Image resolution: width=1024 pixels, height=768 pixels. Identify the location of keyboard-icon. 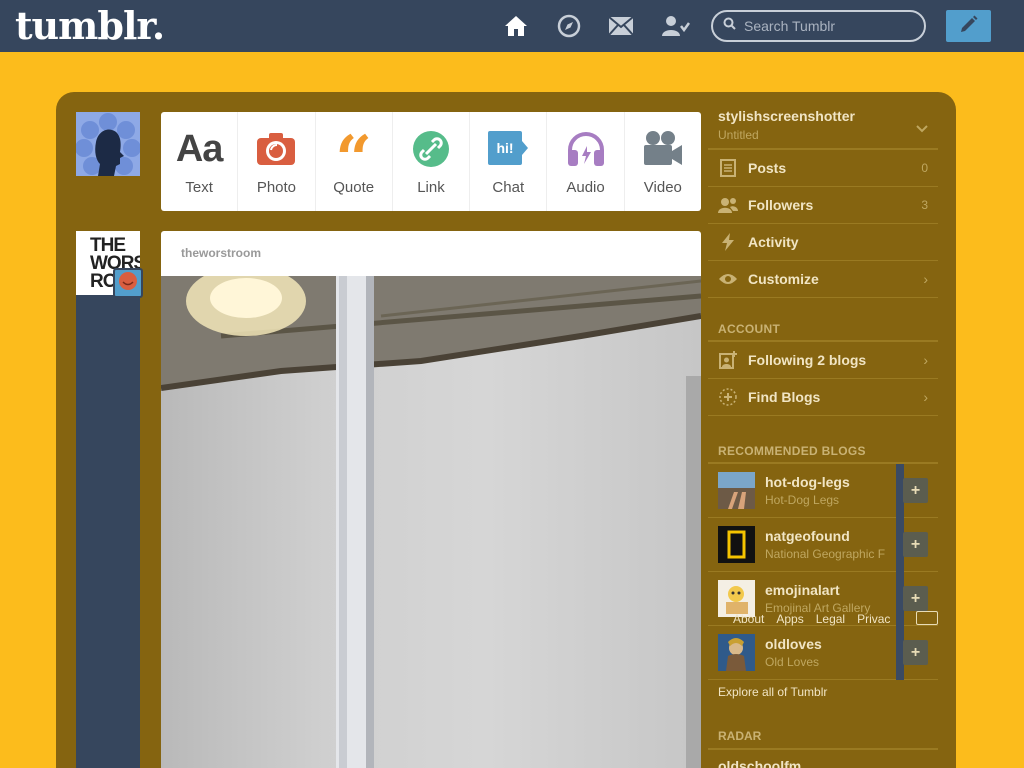
(927, 618).